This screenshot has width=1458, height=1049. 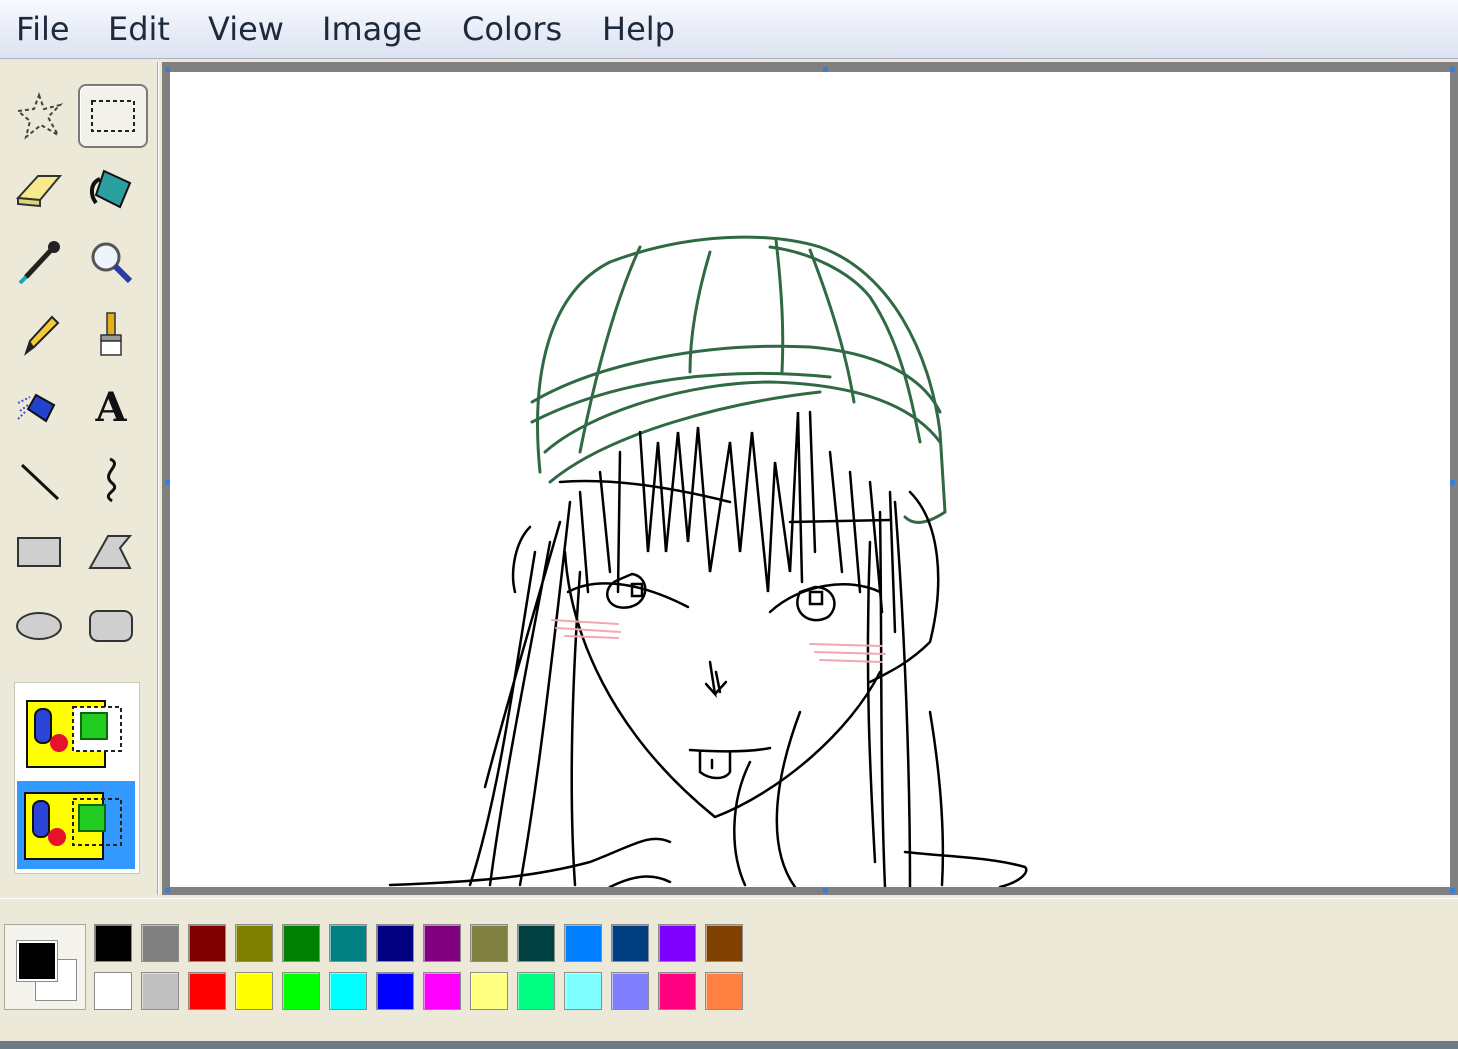 I want to click on color-picker-icon, so click(x=39, y=263).